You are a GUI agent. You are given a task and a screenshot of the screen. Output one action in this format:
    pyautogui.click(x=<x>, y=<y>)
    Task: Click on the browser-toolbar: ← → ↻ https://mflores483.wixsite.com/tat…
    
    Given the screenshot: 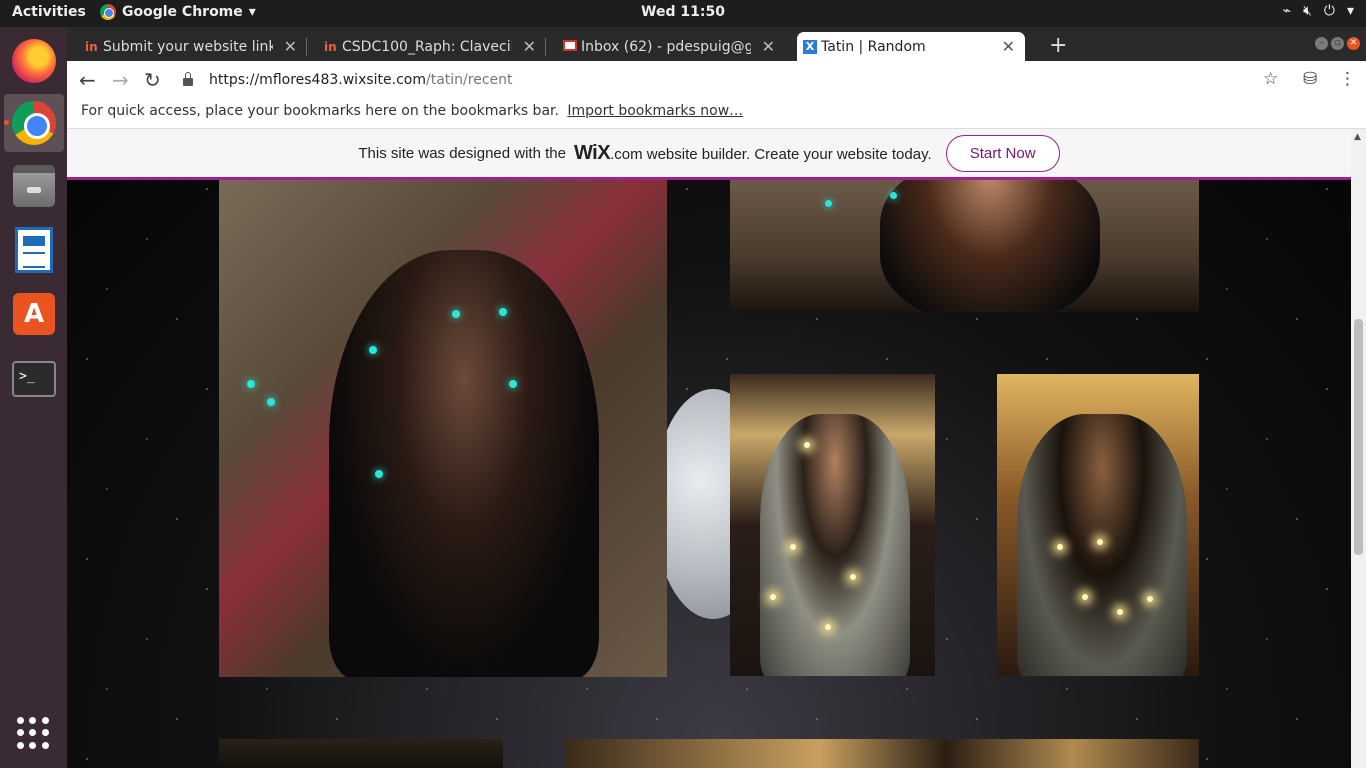 What is the action you would take?
    pyautogui.click(x=716, y=80)
    